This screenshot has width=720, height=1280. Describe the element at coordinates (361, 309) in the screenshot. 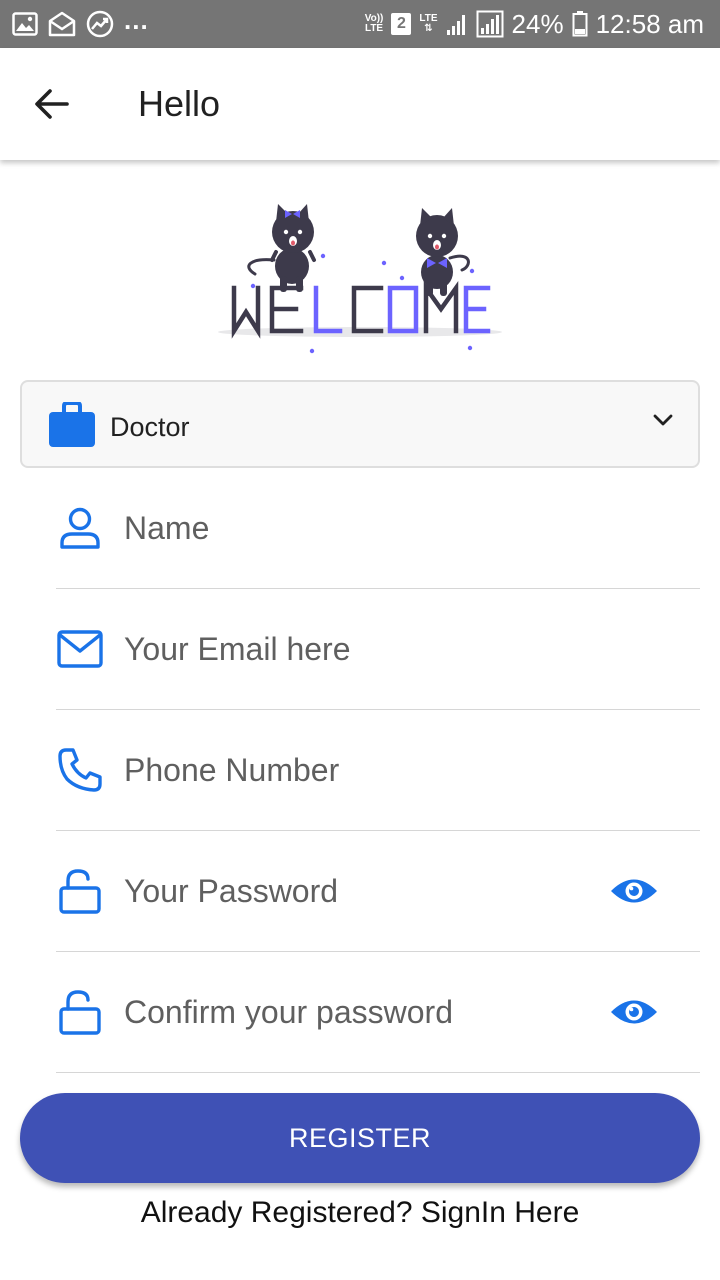

I see `welcome-wordmark` at that location.